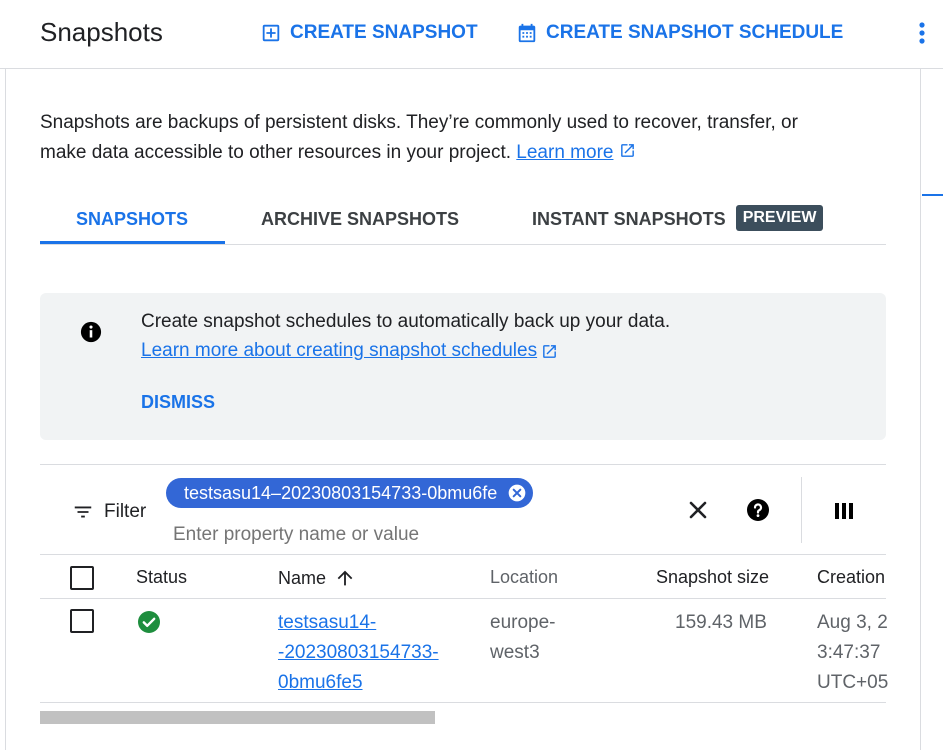  What do you see at coordinates (698, 510) in the screenshot?
I see `clear-filter-icon` at bounding box center [698, 510].